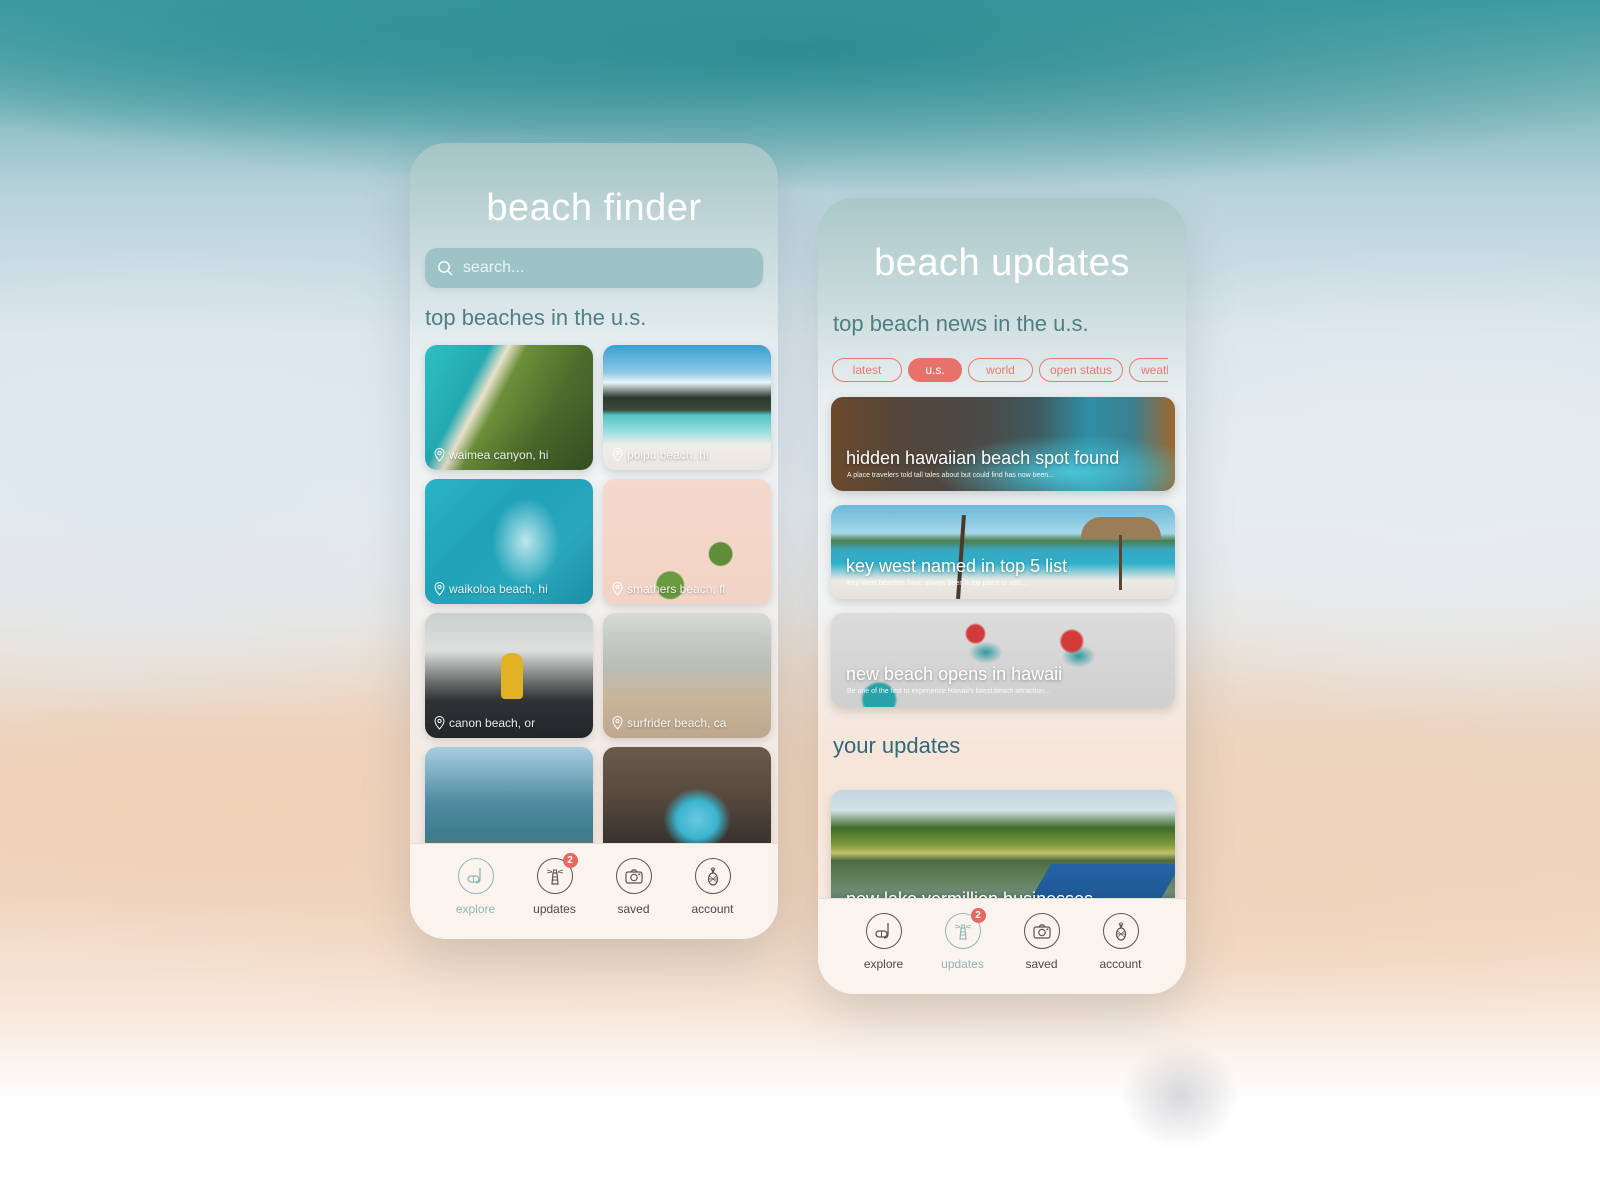  Describe the element at coordinates (961, 323) in the screenshot. I see `section-title: top beach news in the u.s.` at that location.